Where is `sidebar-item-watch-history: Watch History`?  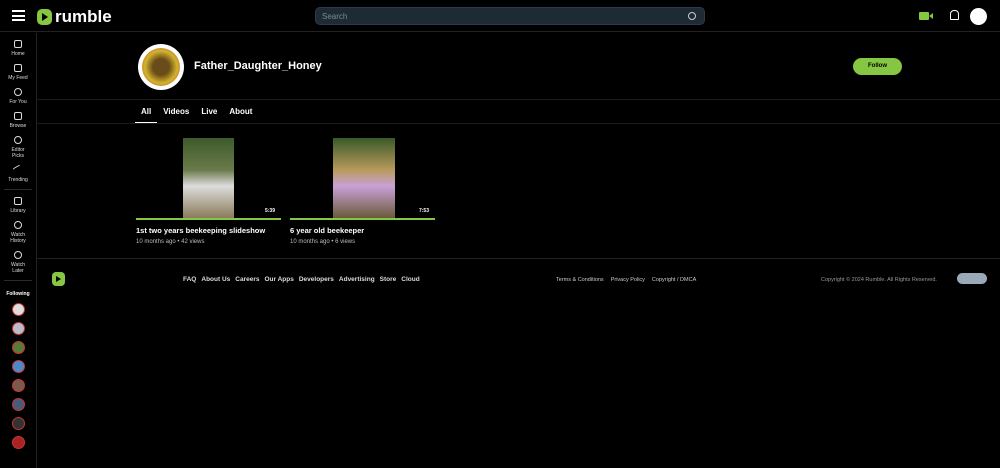 sidebar-item-watch-history: Watch History is located at coordinates (18, 232).